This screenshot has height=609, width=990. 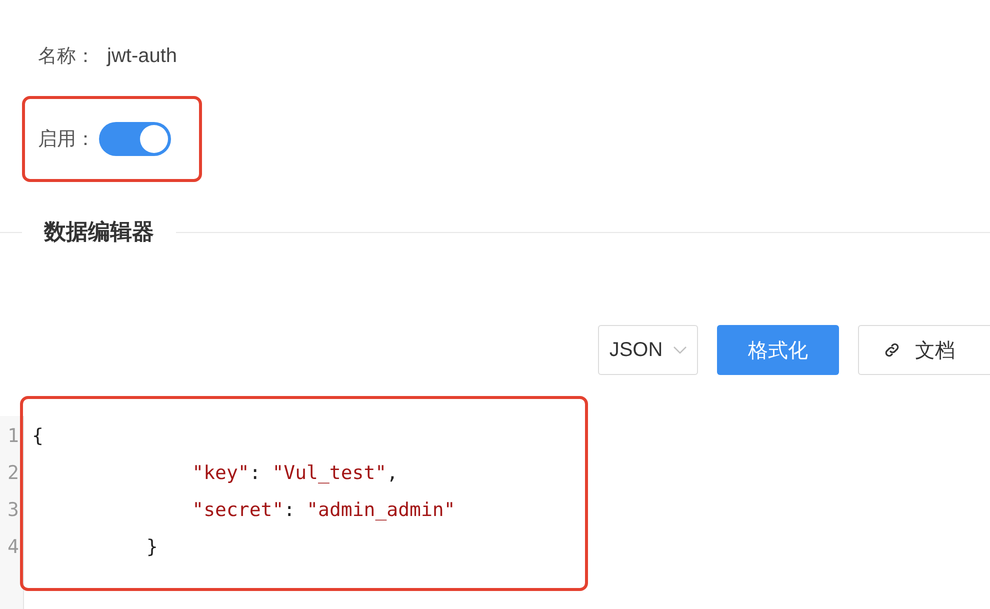 What do you see at coordinates (323, 510) in the screenshot?
I see `code-line: "secret": "admin_admin"` at bounding box center [323, 510].